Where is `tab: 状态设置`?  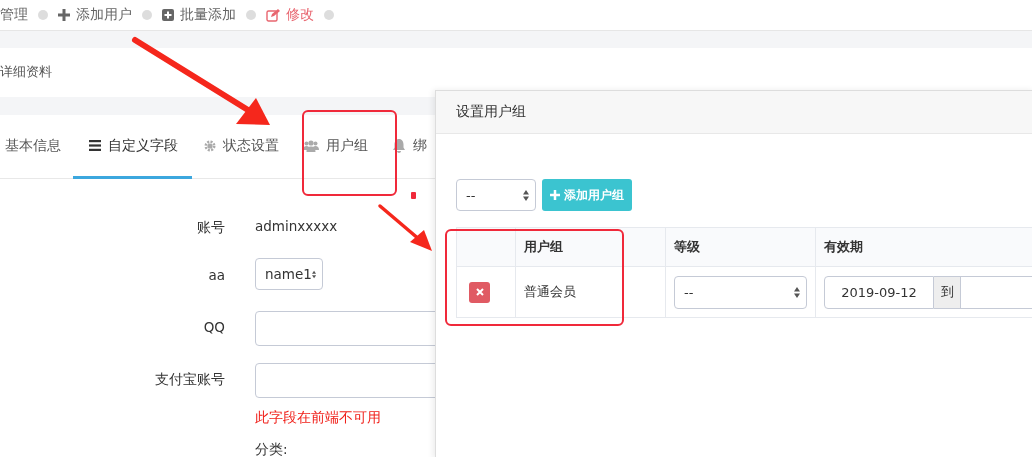
tab: 状态设置 is located at coordinates (241, 147).